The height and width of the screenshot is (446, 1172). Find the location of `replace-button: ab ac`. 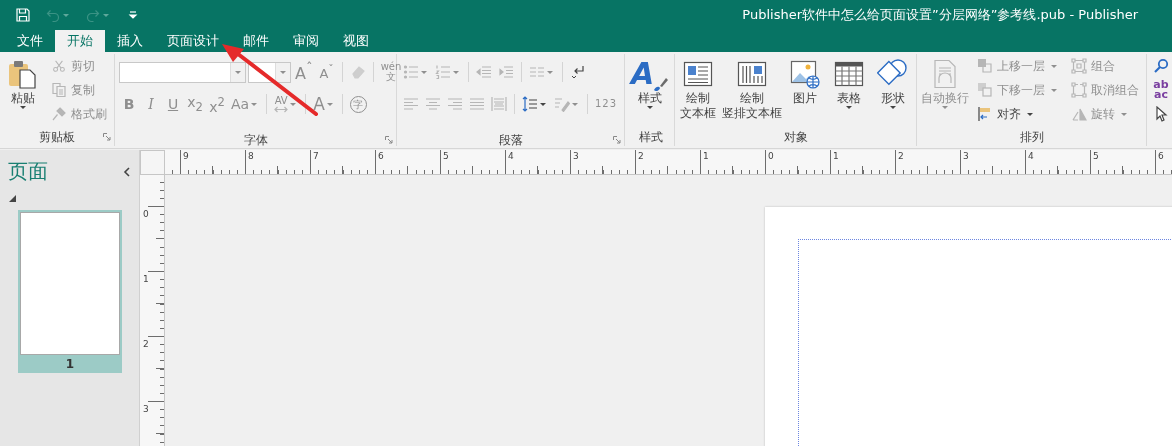

replace-button: ab ac is located at coordinates (1161, 90).